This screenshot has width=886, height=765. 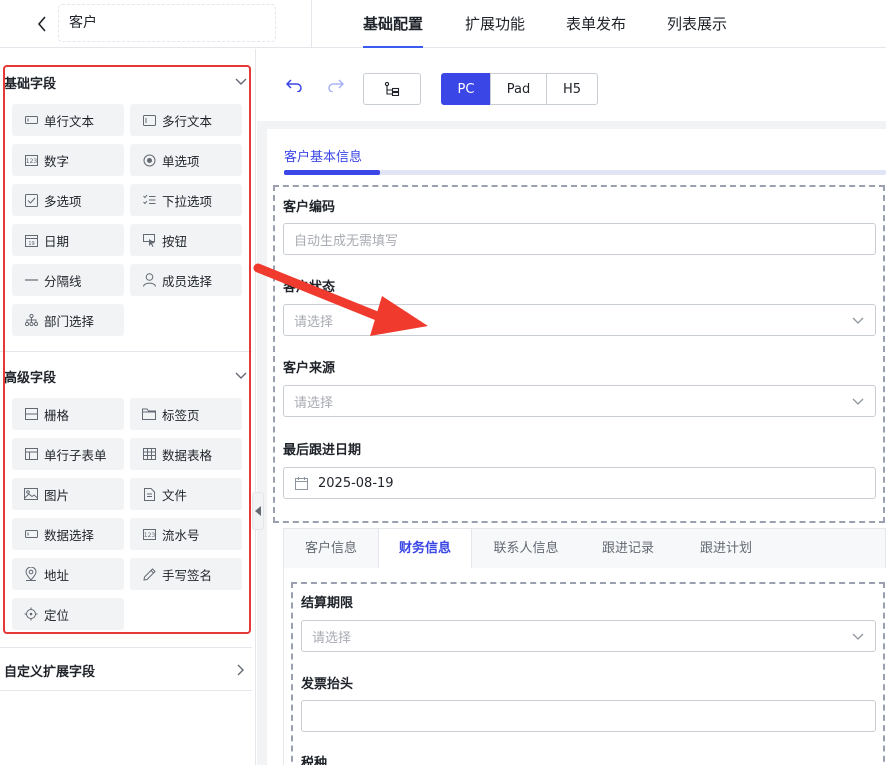 I want to click on svg-text: 123, so click(x=149, y=535).